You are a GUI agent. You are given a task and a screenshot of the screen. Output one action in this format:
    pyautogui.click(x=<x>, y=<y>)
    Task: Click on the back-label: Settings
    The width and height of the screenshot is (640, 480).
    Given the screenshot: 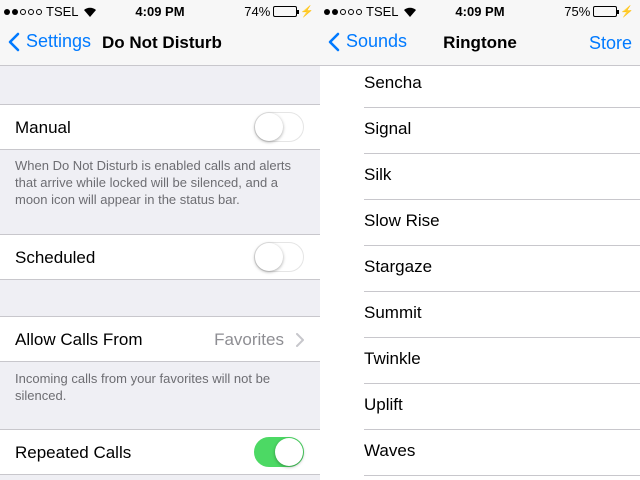 What is the action you would take?
    pyautogui.click(x=59, y=41)
    